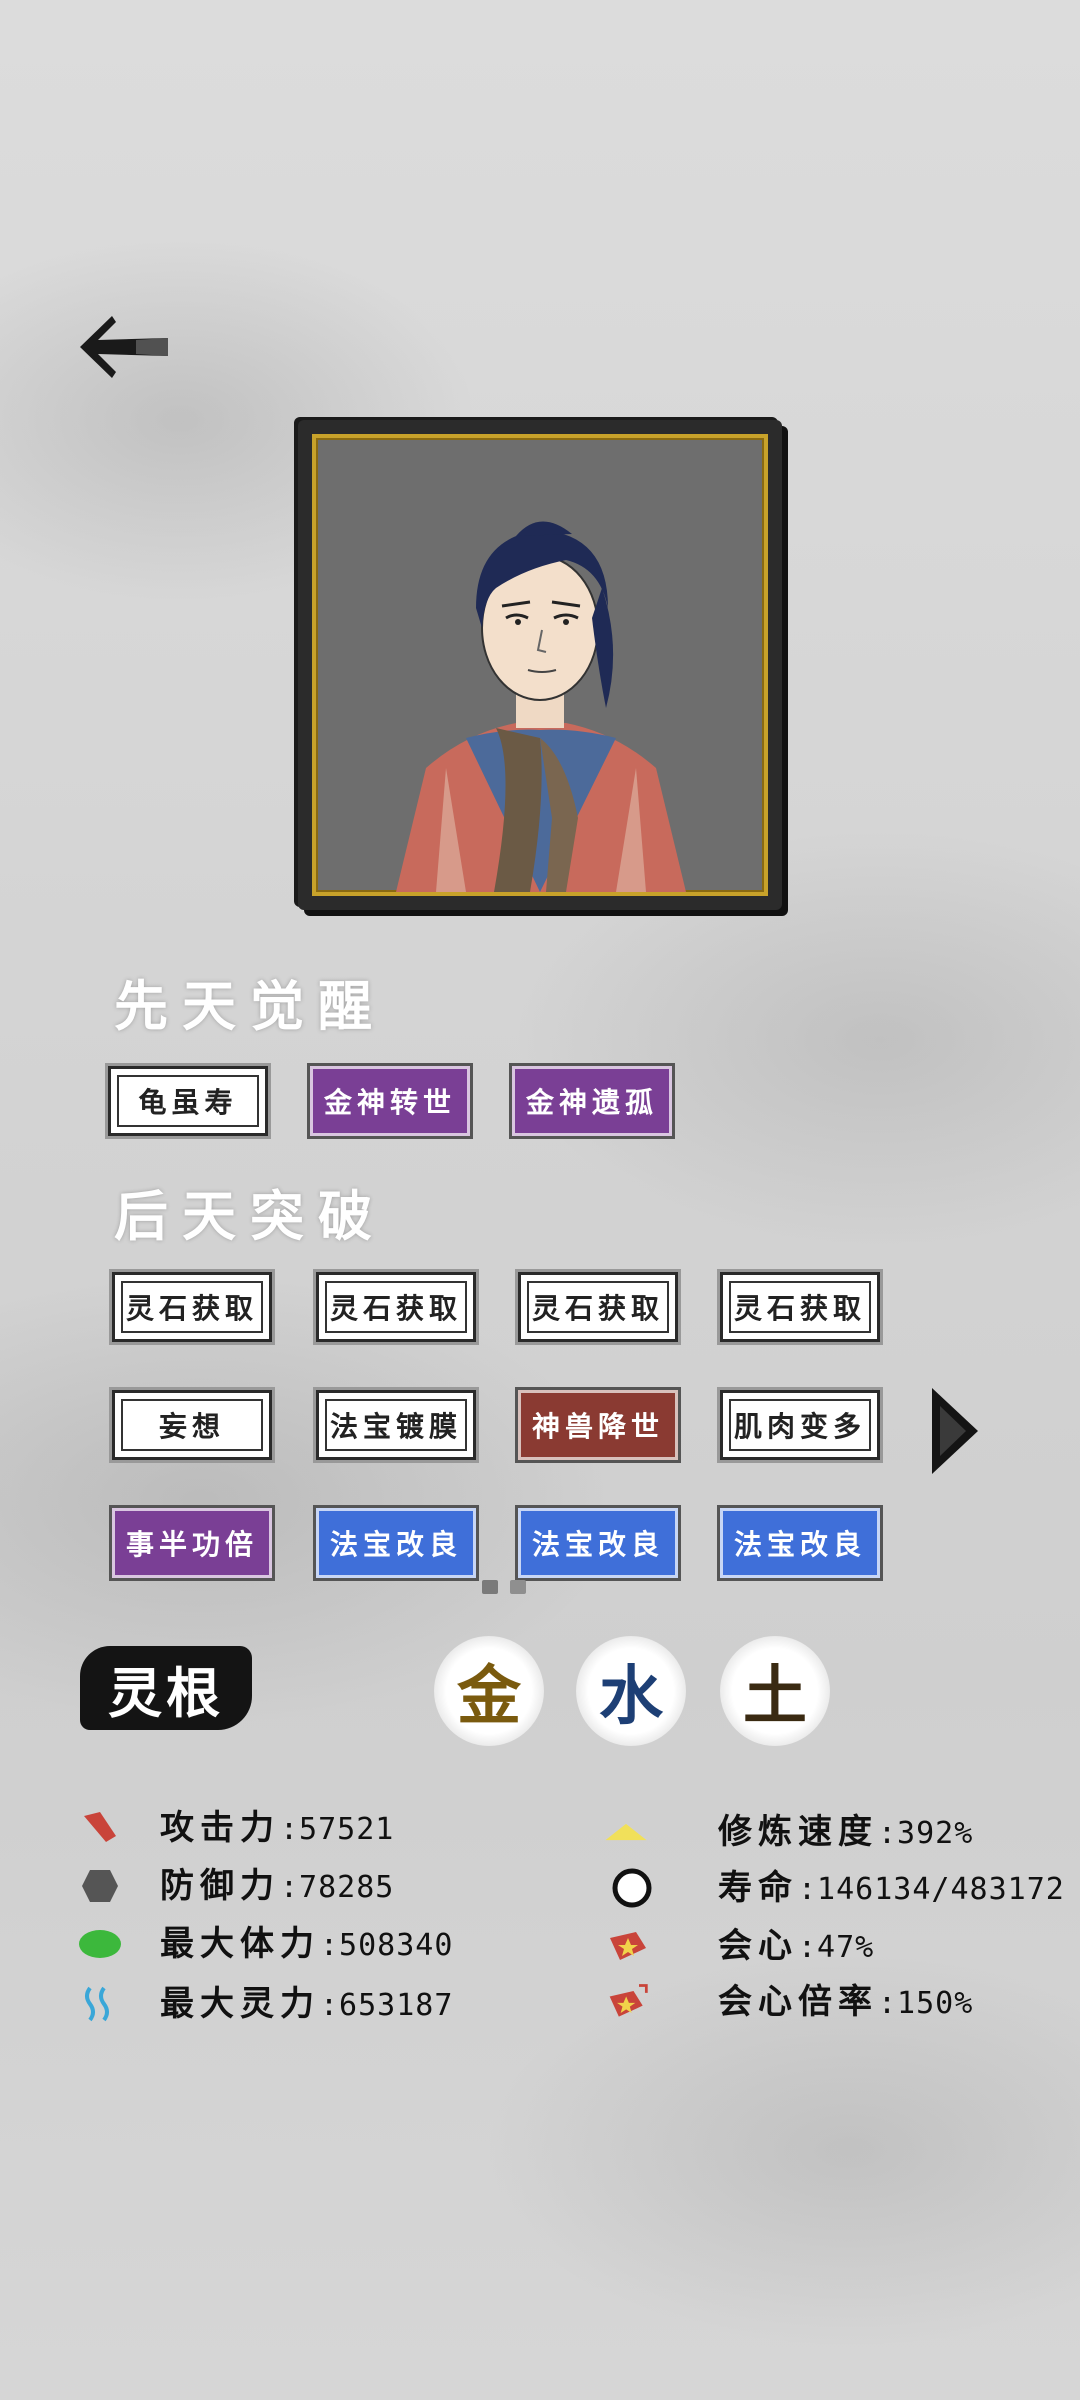  Describe the element at coordinates (926, 2003) in the screenshot. I see `stat-value: :150%` at that location.